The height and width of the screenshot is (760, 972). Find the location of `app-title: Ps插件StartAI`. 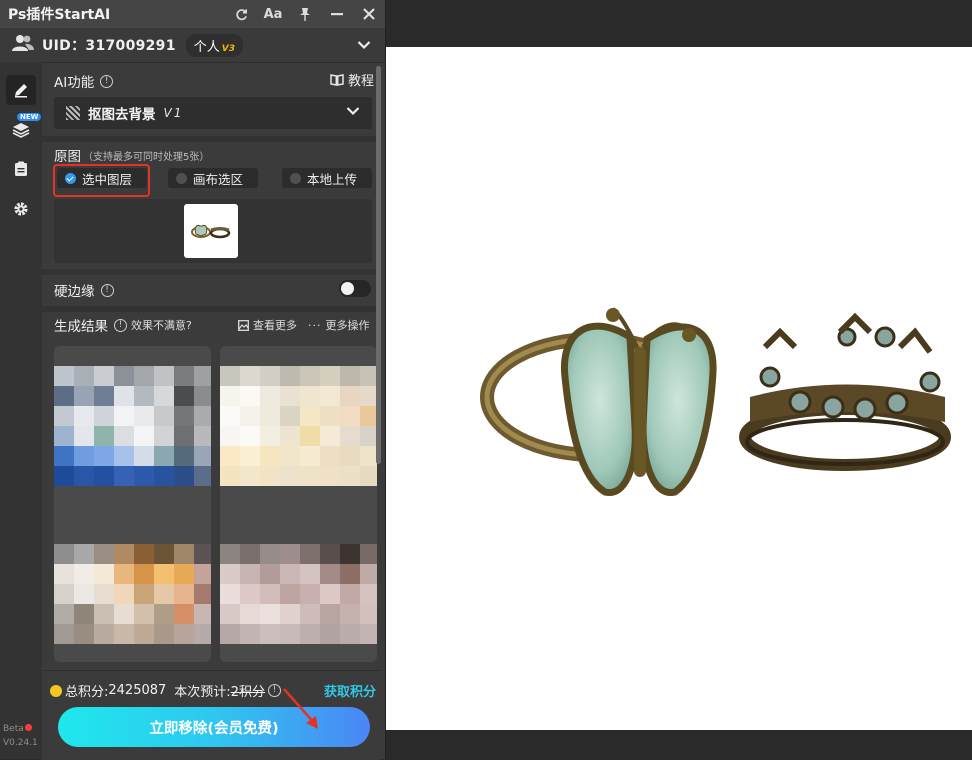

app-title: Ps插件StartAI is located at coordinates (59, 15).